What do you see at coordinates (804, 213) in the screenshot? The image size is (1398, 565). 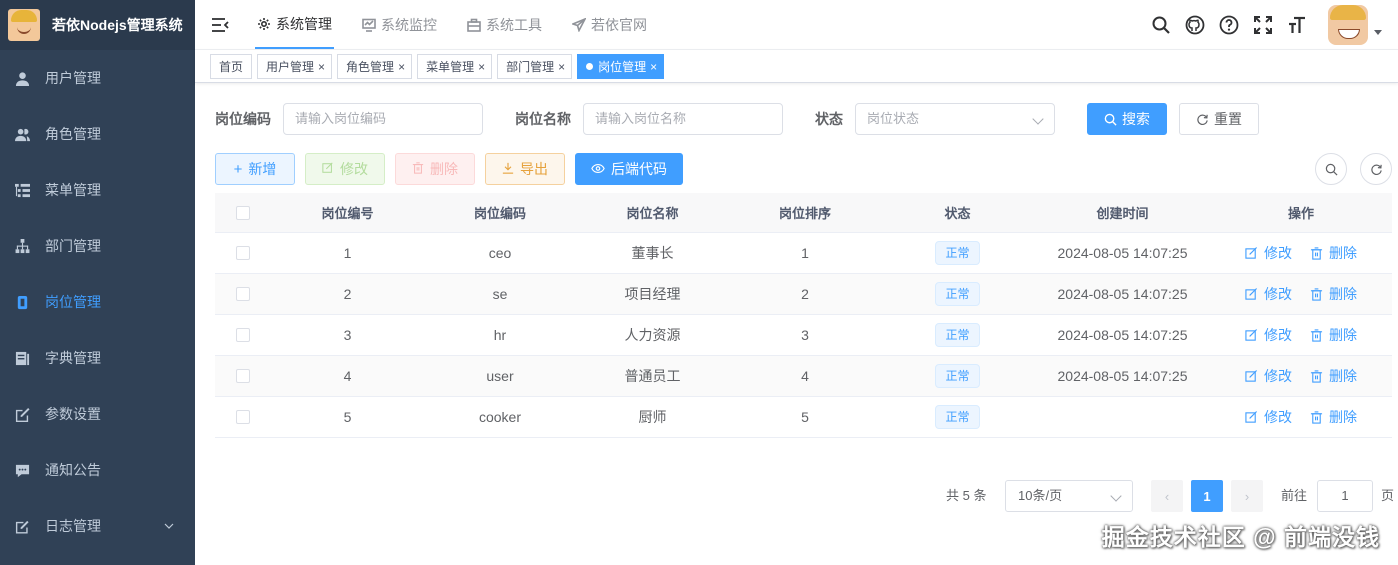 I see `column-header: 岗位排序` at bounding box center [804, 213].